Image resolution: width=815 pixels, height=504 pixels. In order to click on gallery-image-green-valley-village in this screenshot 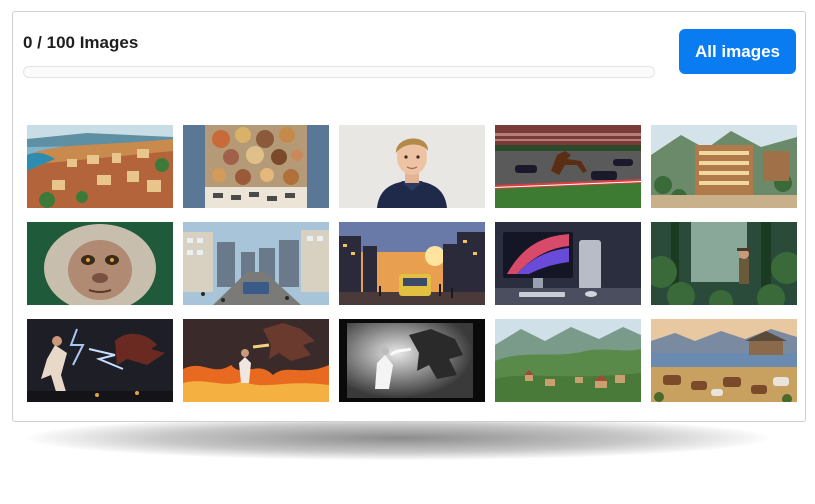, I will do `click(568, 360)`.